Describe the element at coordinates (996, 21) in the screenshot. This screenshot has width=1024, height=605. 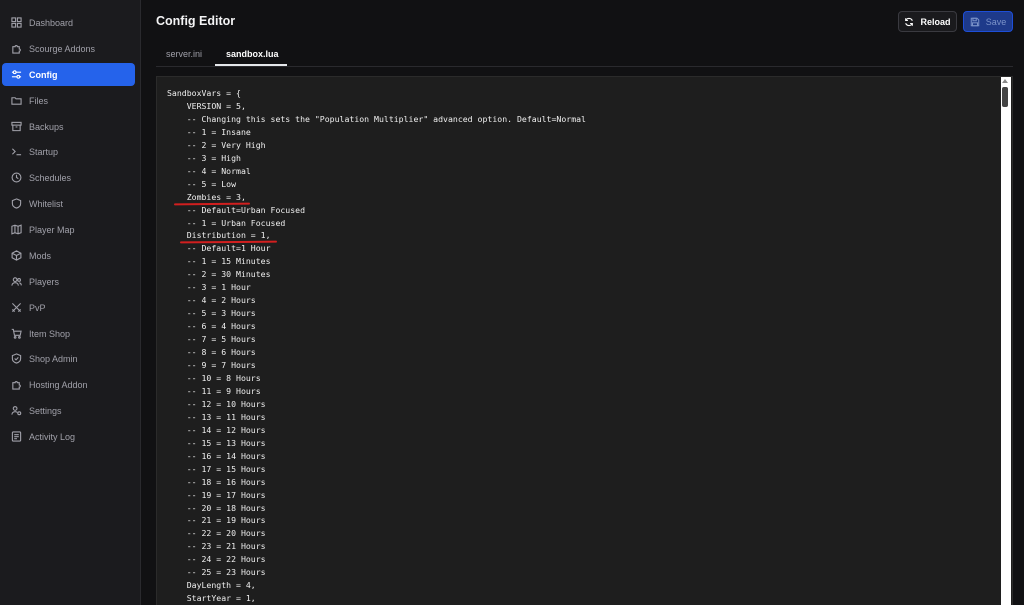
I see `save-label: Save` at that location.